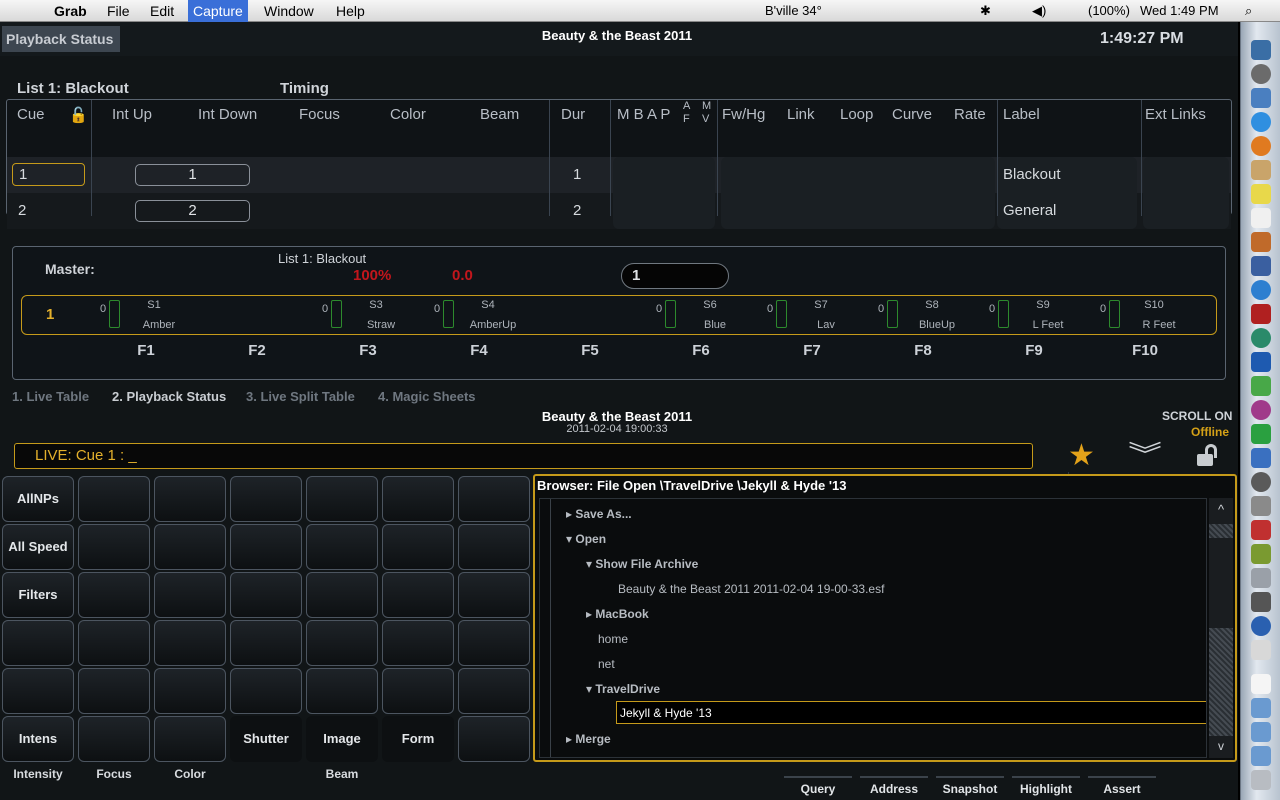 The width and height of the screenshot is (1280, 800). I want to click on tree-node-jekyll-hyde: Jekyll & Hyde '13, so click(911, 712).